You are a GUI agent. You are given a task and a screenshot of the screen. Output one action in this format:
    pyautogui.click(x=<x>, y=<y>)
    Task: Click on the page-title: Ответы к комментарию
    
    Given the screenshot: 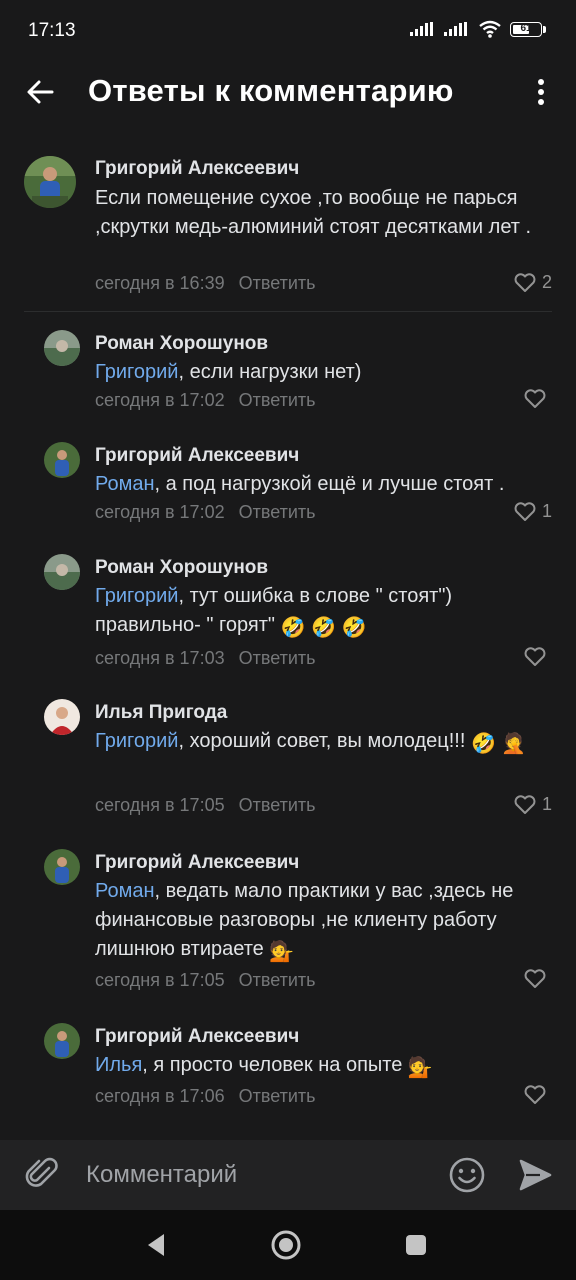 What is the action you would take?
    pyautogui.click(x=271, y=90)
    